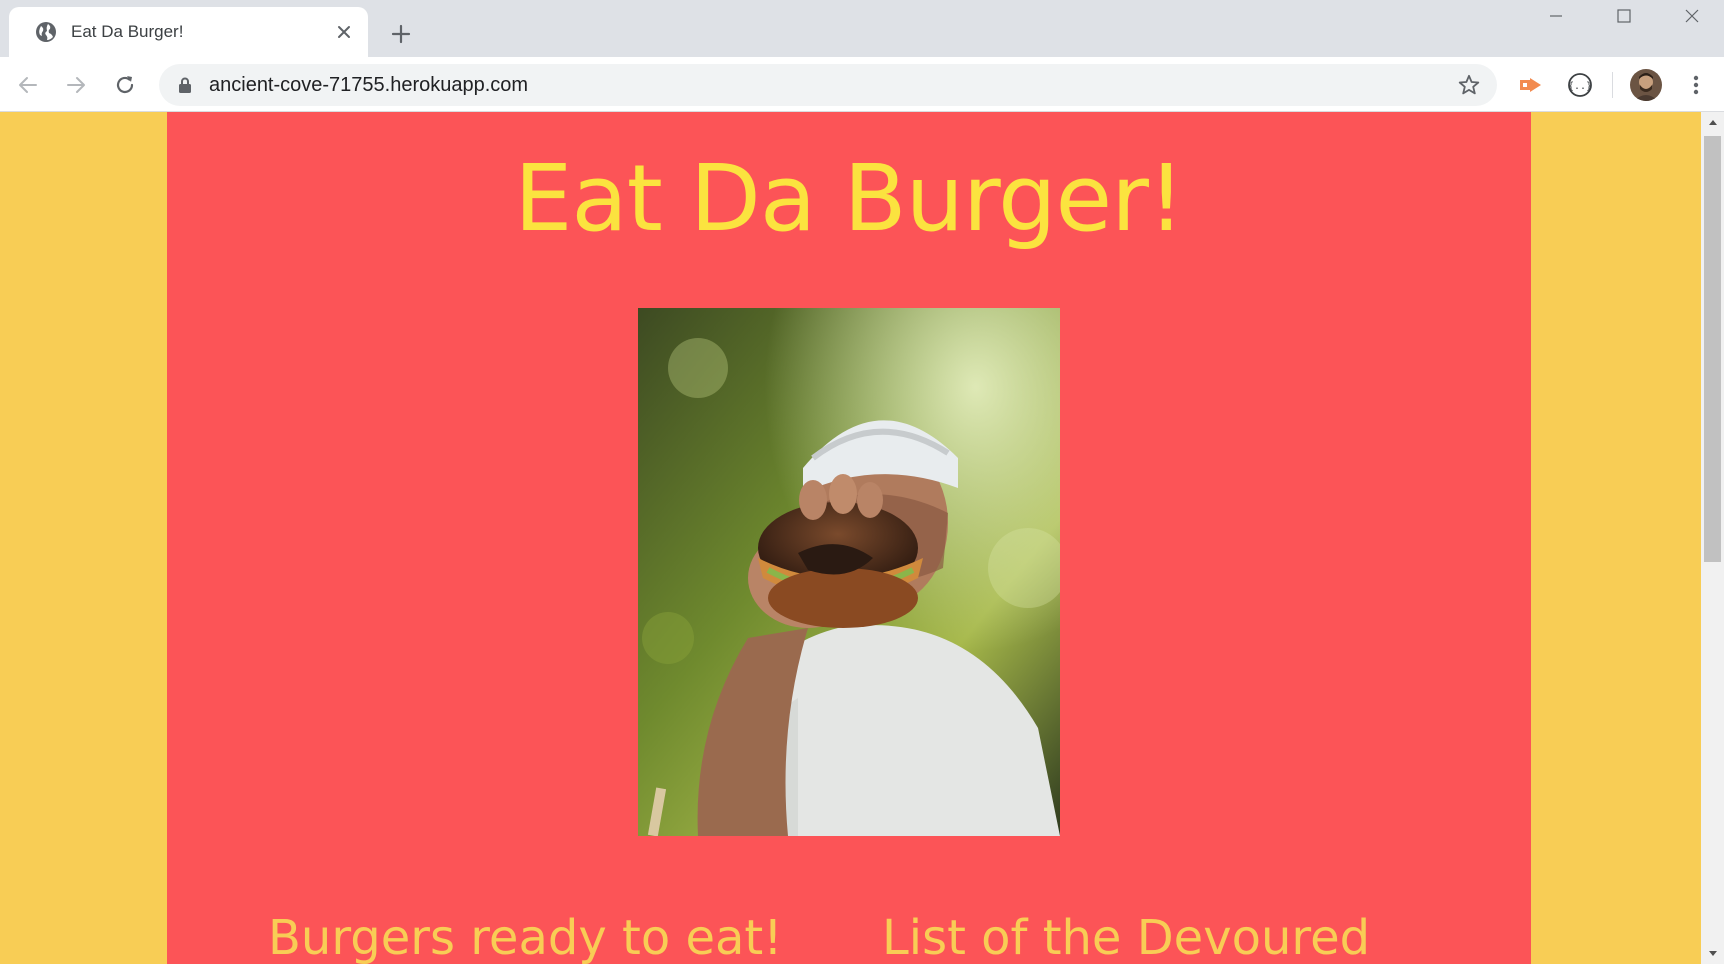  I want to click on reload-button, so click(125, 85).